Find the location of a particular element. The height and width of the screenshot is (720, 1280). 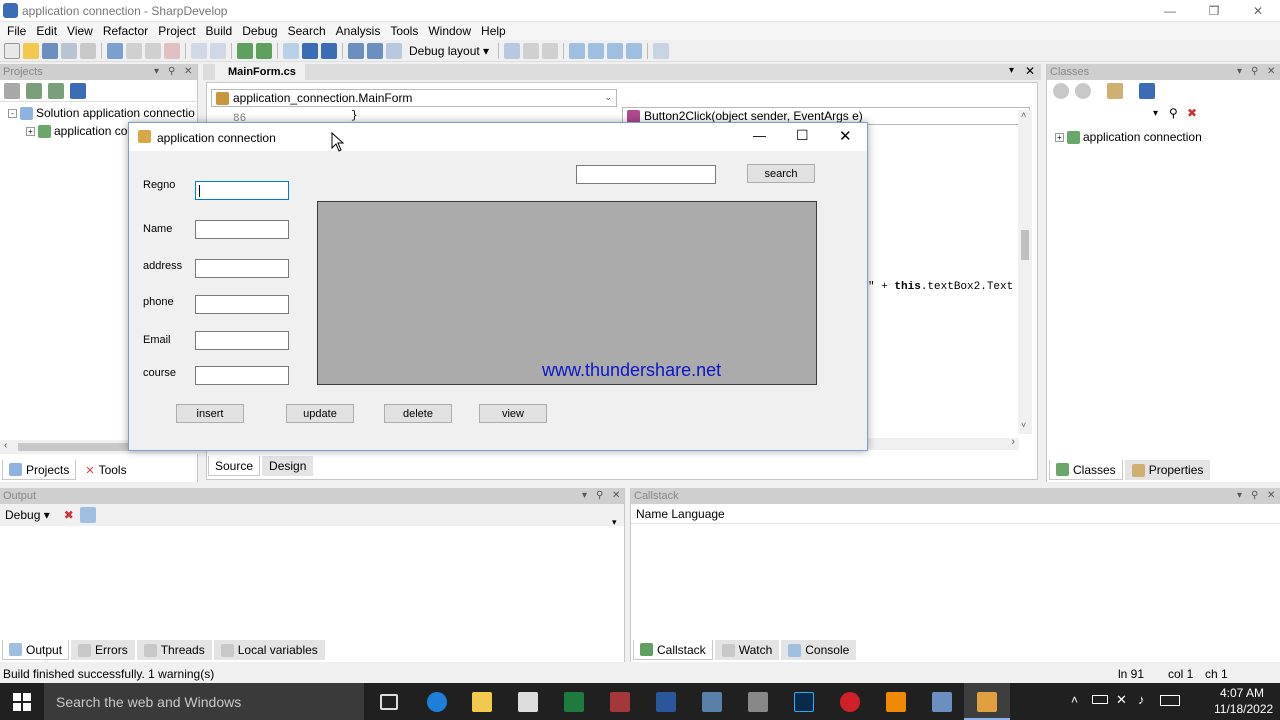

tree-item-class-project: + application connection is located at coordinates (1128, 137).